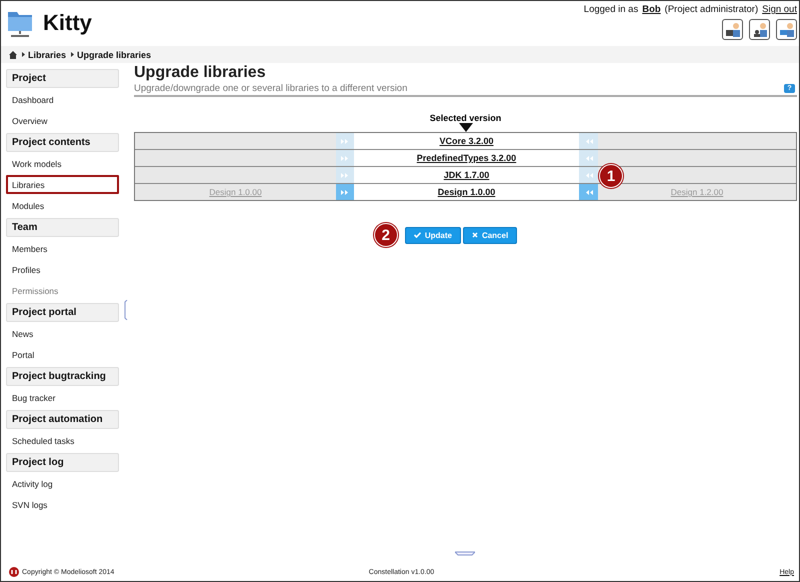  Describe the element at coordinates (62, 227) in the screenshot. I see `sidebar-section-header: Team` at that location.